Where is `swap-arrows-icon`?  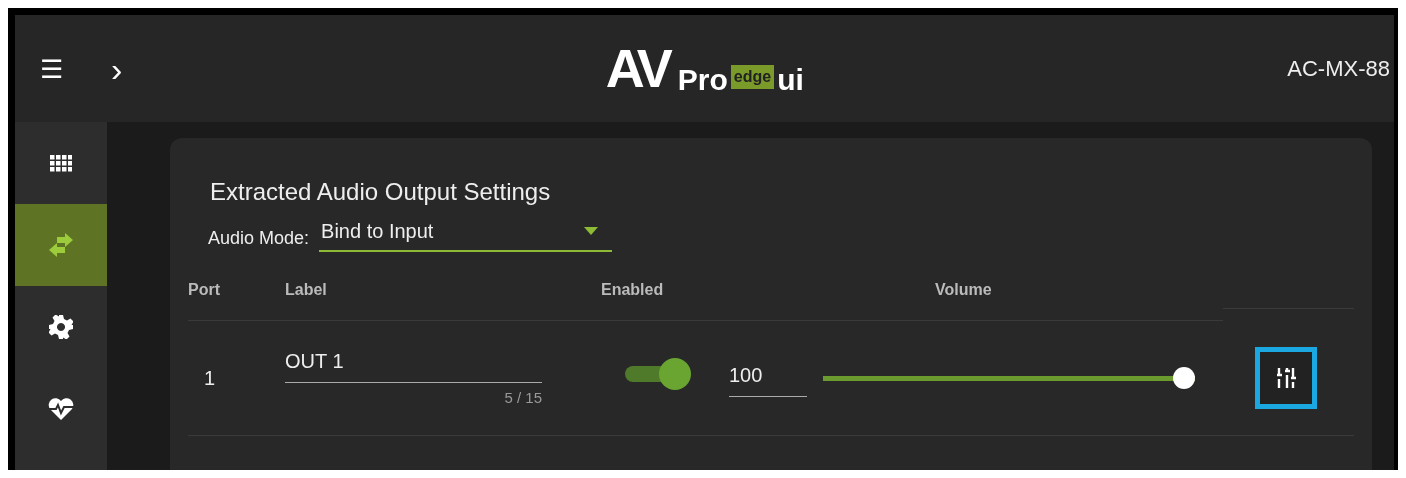
swap-arrows-icon is located at coordinates (61, 245).